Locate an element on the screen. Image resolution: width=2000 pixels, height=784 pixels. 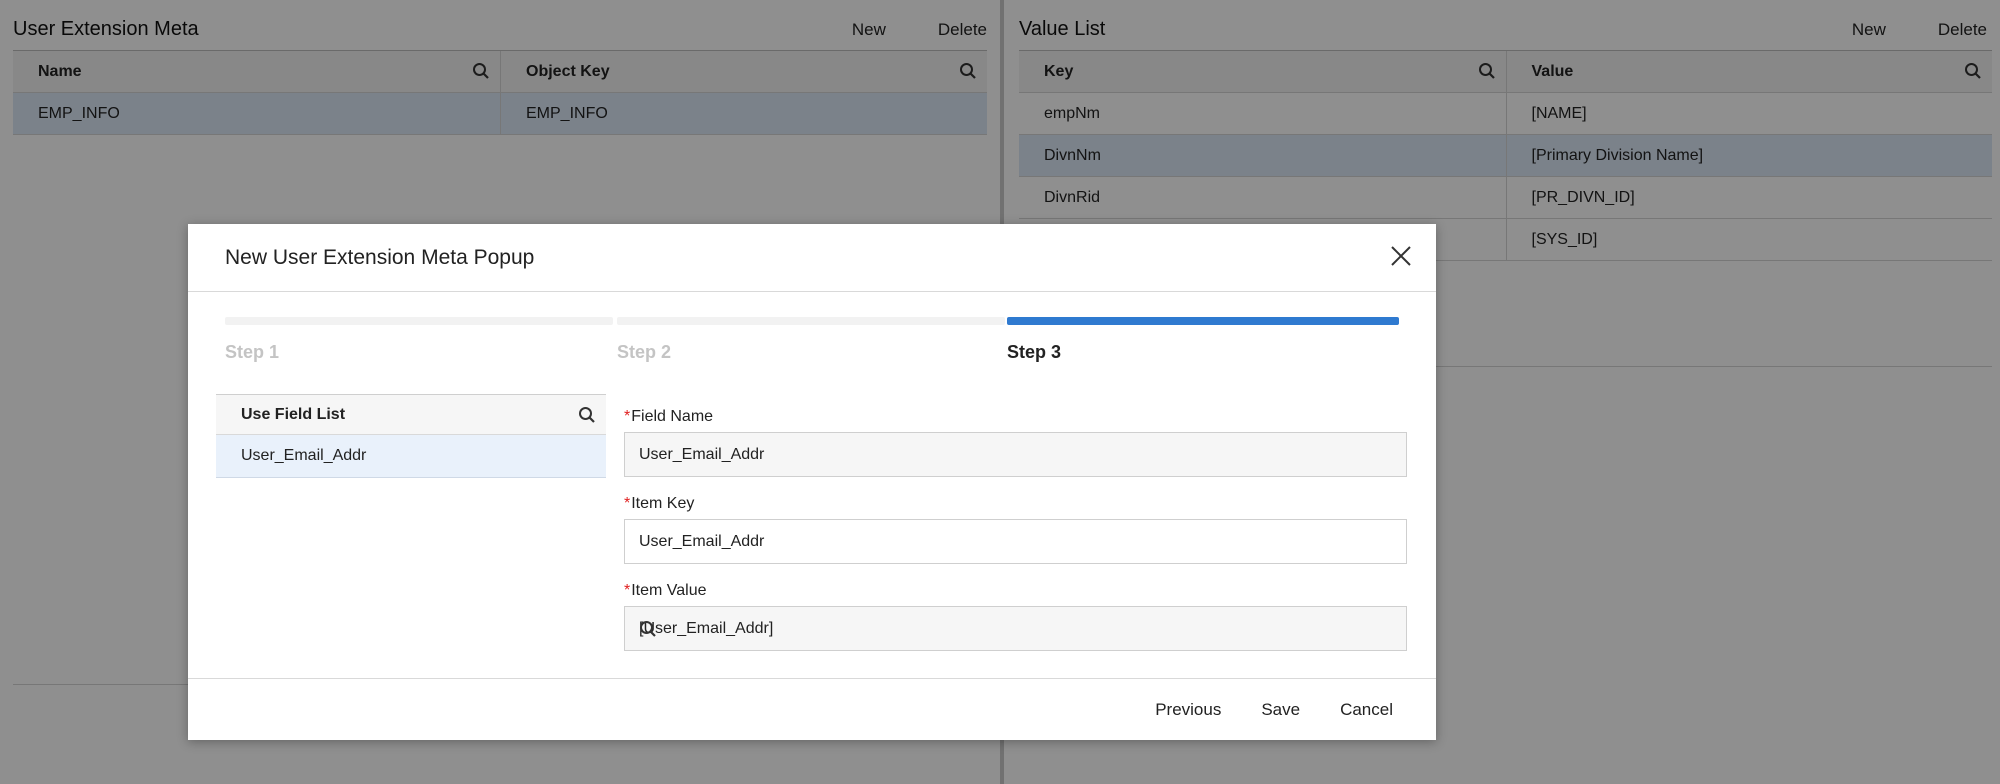
field-list-header: Use Field List is located at coordinates (411, 414).